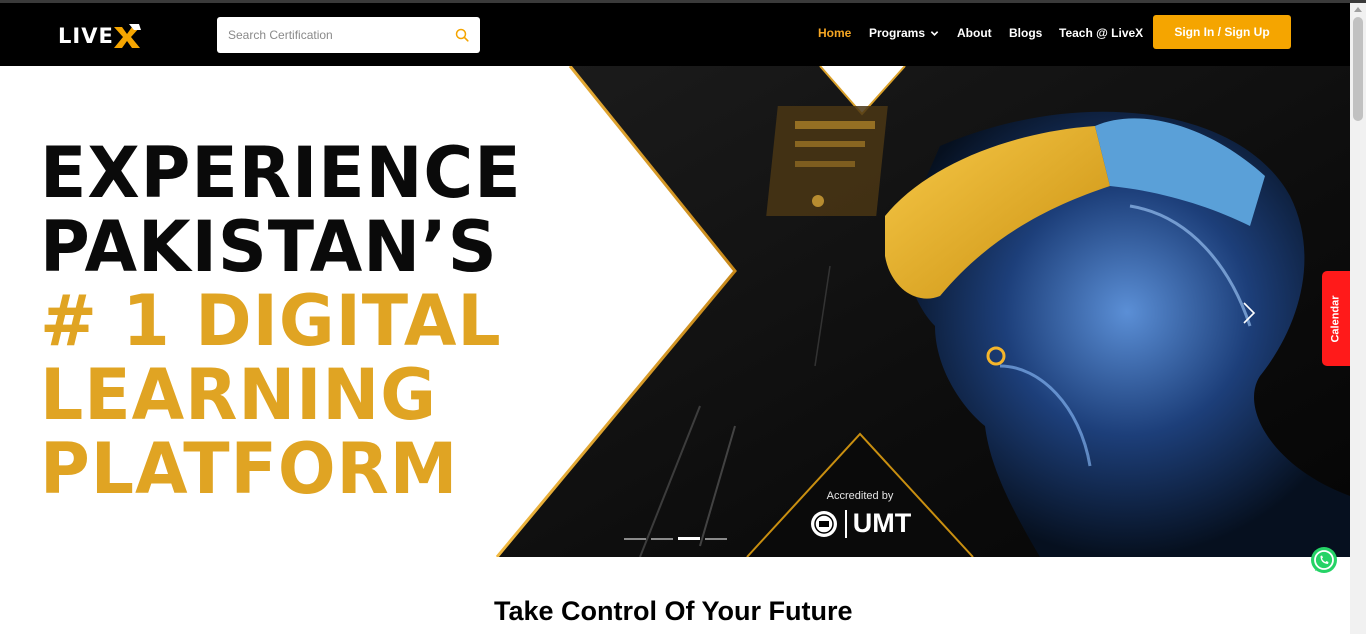 This screenshot has height=634, width=1366. I want to click on sign-in-button: Sign In / Sign Up, so click(1222, 32).